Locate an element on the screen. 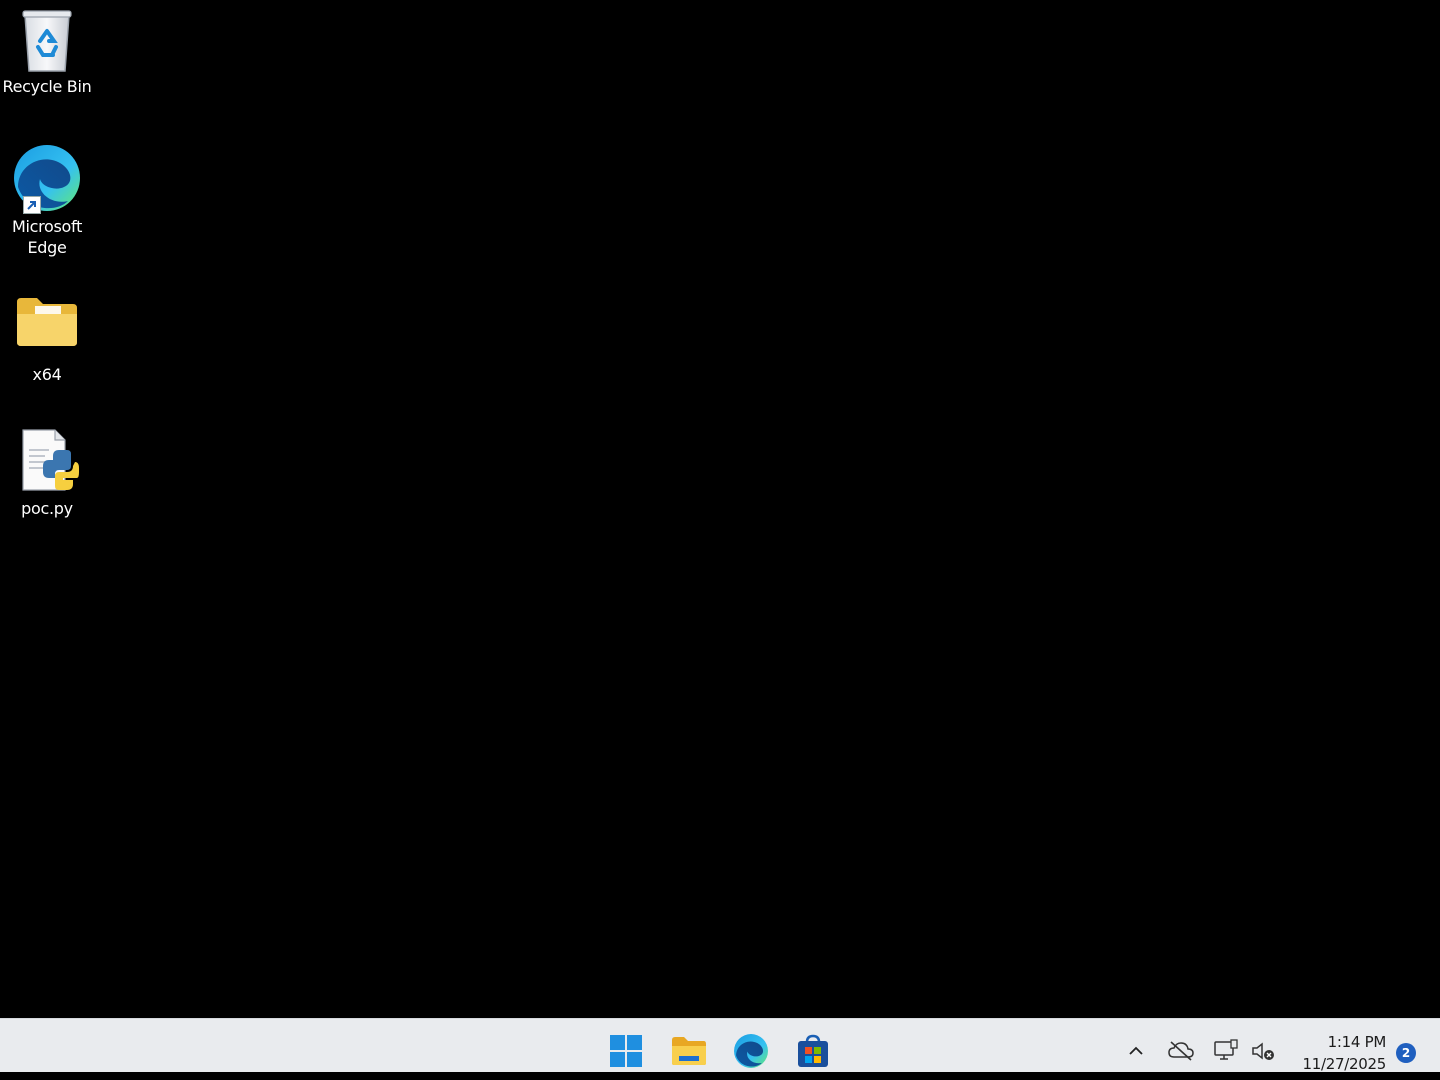  x64-label: x64 is located at coordinates (47, 374).